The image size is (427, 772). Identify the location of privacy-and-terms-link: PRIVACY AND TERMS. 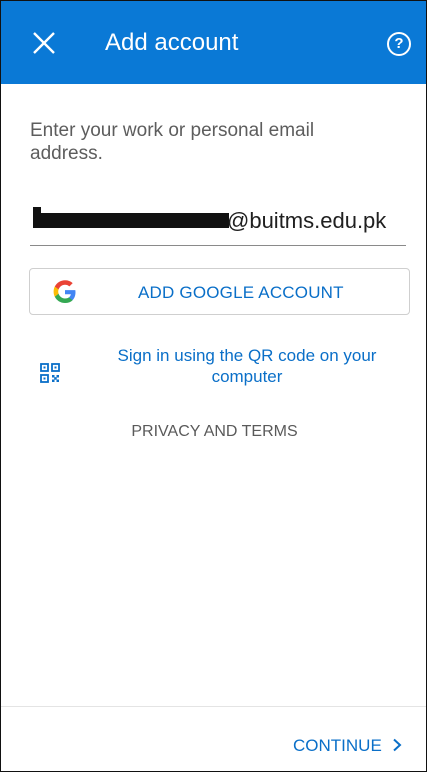
(213, 432).